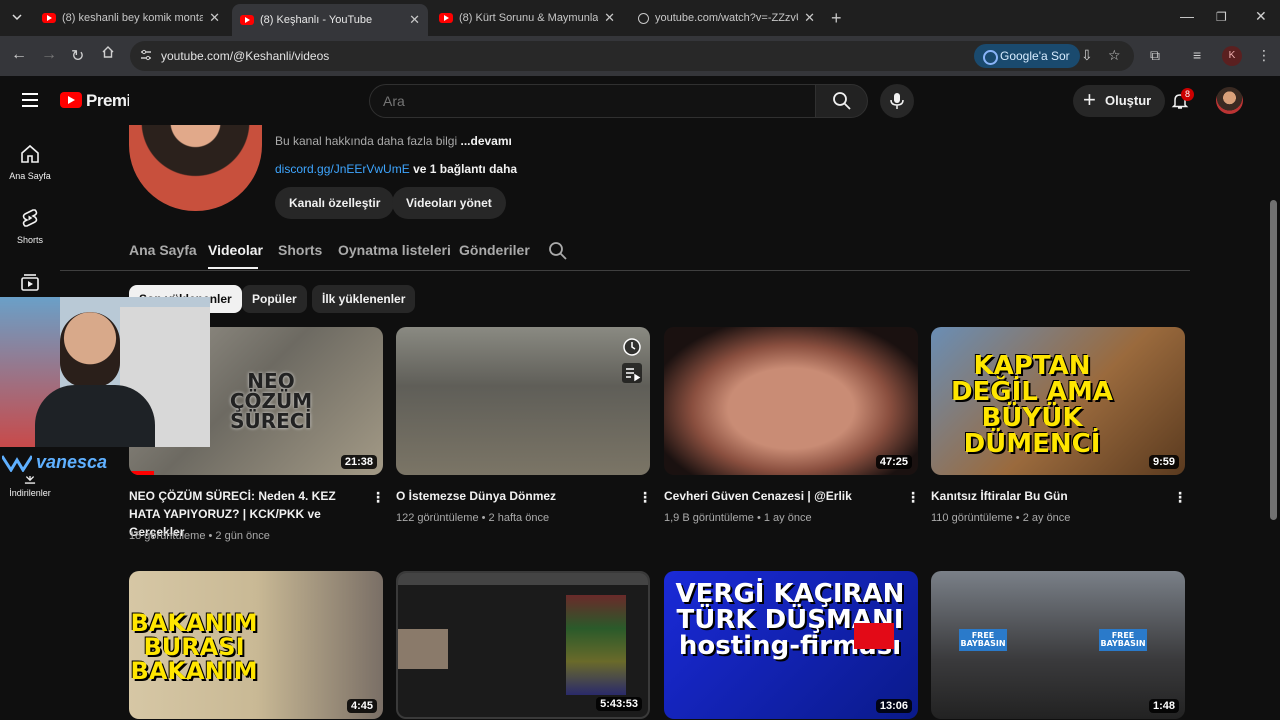 This screenshot has width=1280, height=720. What do you see at coordinates (1188, 94) in the screenshot?
I see `notification-count-badge: 8` at bounding box center [1188, 94].